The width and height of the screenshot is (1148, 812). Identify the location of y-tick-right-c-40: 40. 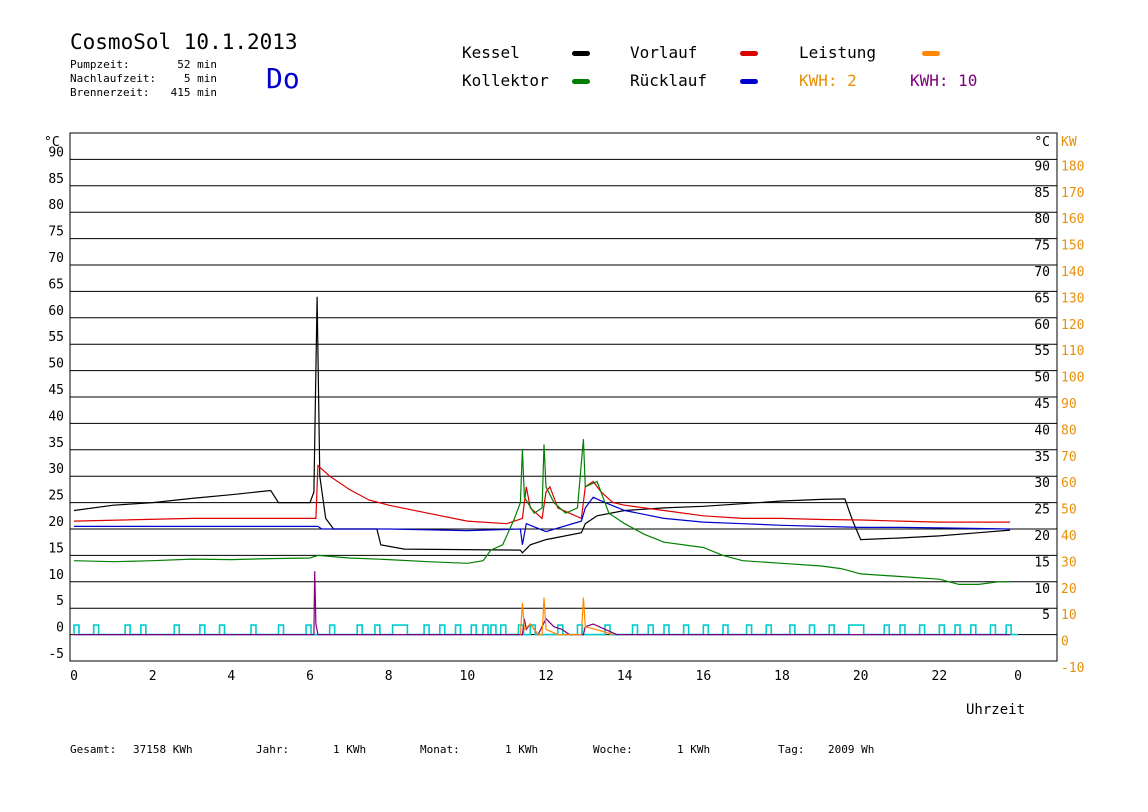
(1042, 430).